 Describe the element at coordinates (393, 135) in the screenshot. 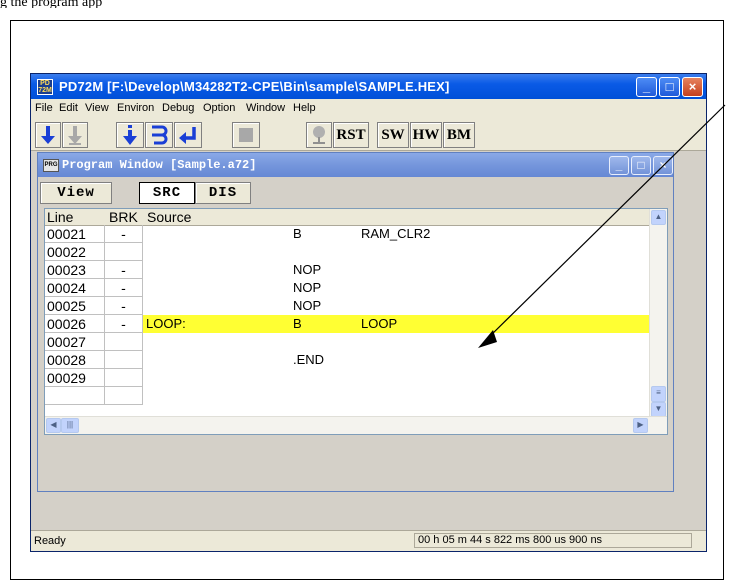

I see `sw-button: SW` at that location.